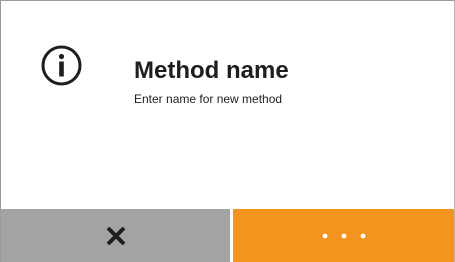  I want to click on more-options-button, so click(343, 235).